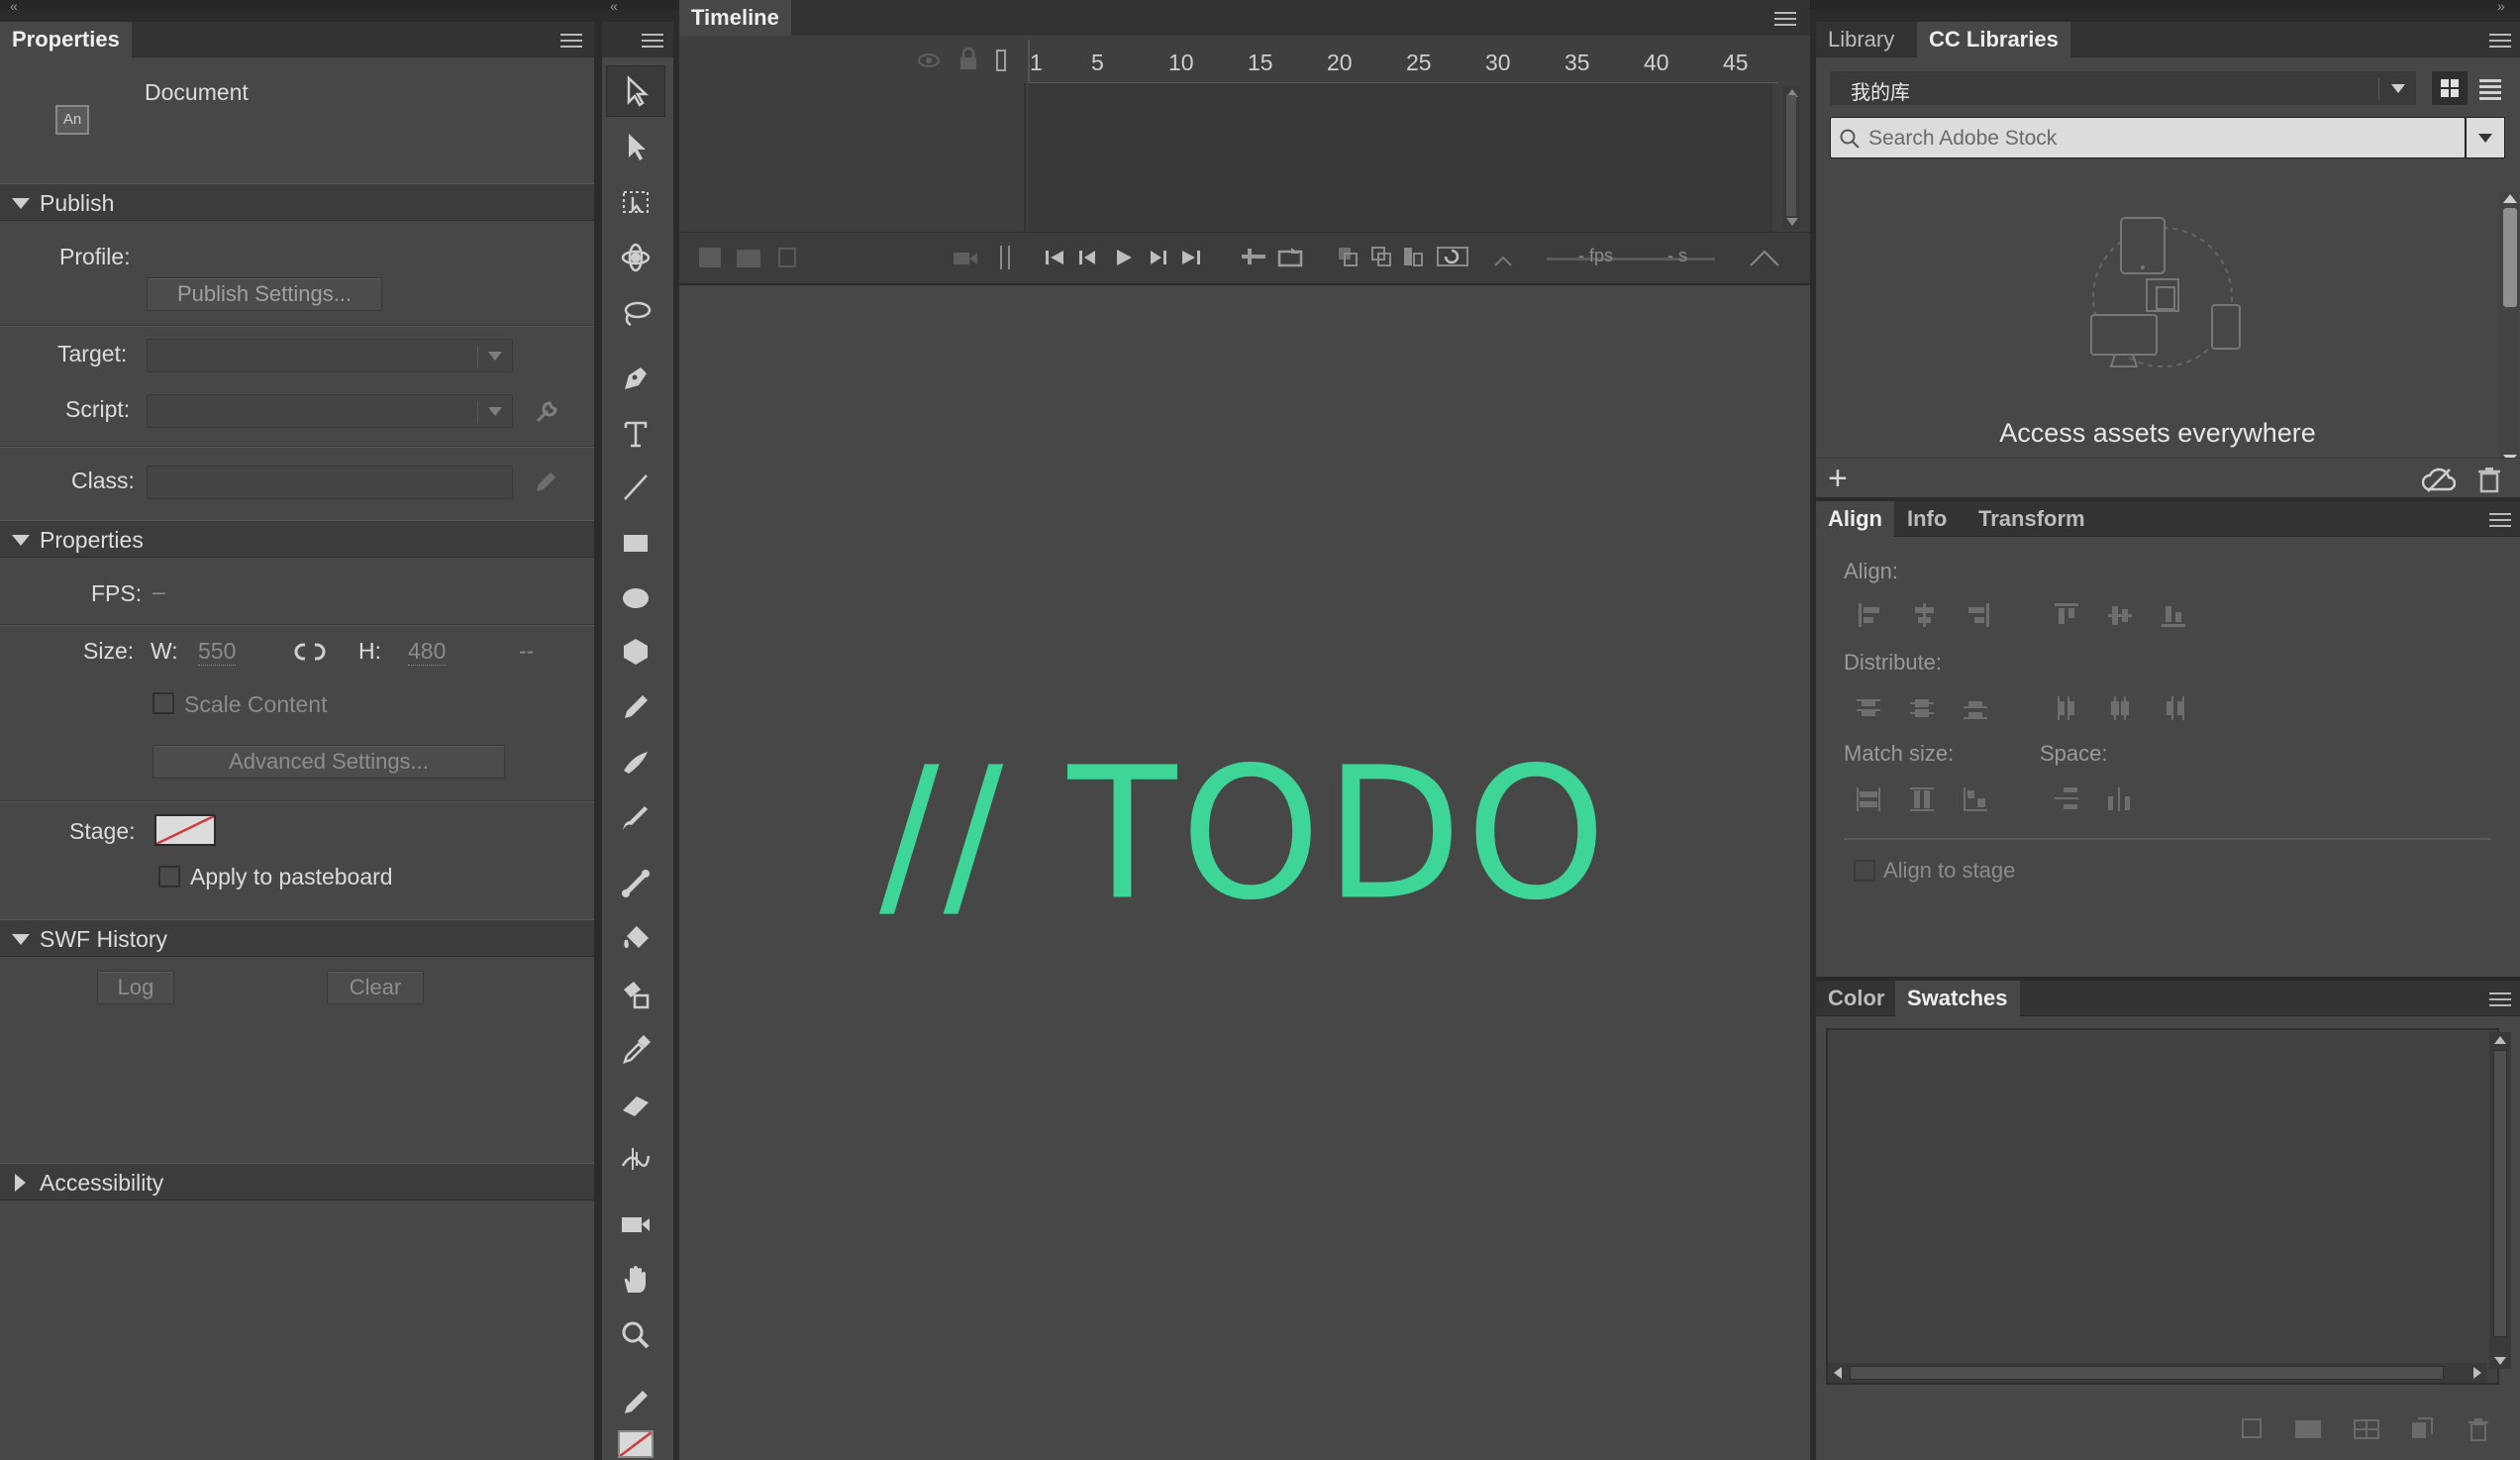  Describe the element at coordinates (1868, 799) in the screenshot. I see `match-width-icon` at that location.